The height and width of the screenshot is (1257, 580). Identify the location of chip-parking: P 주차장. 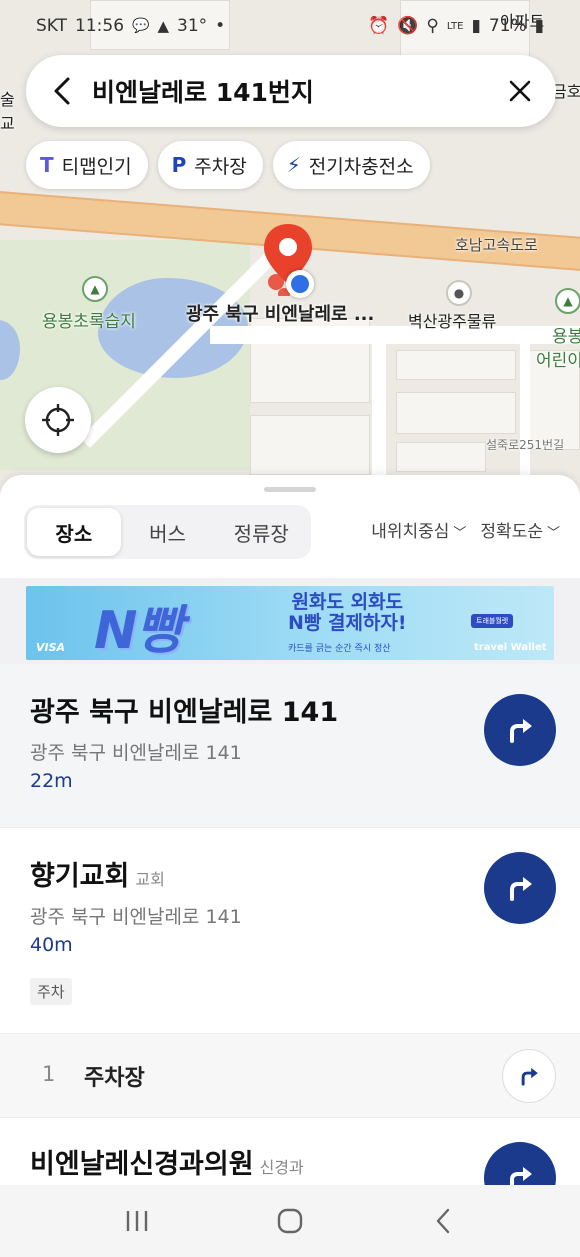
(210, 165).